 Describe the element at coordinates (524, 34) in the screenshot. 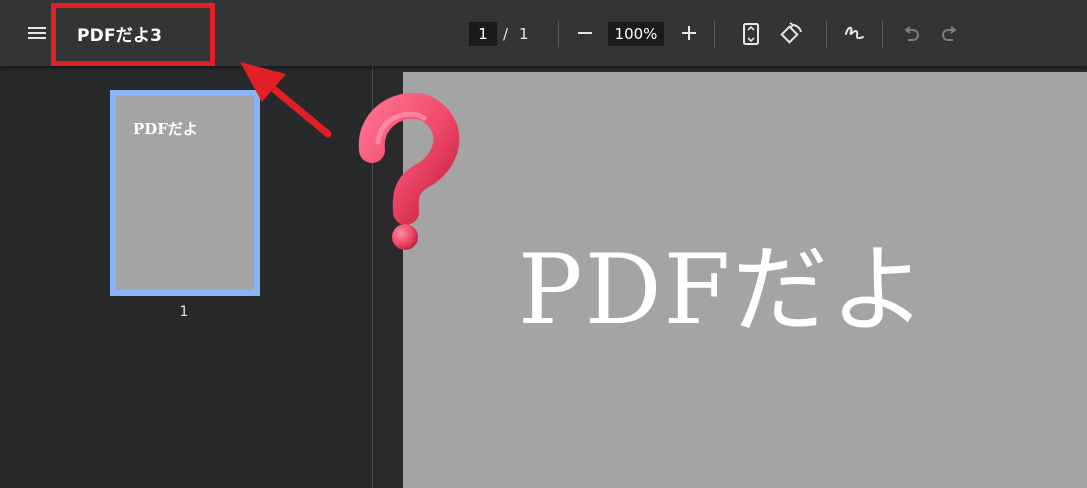

I see `total-pages: 1` at that location.